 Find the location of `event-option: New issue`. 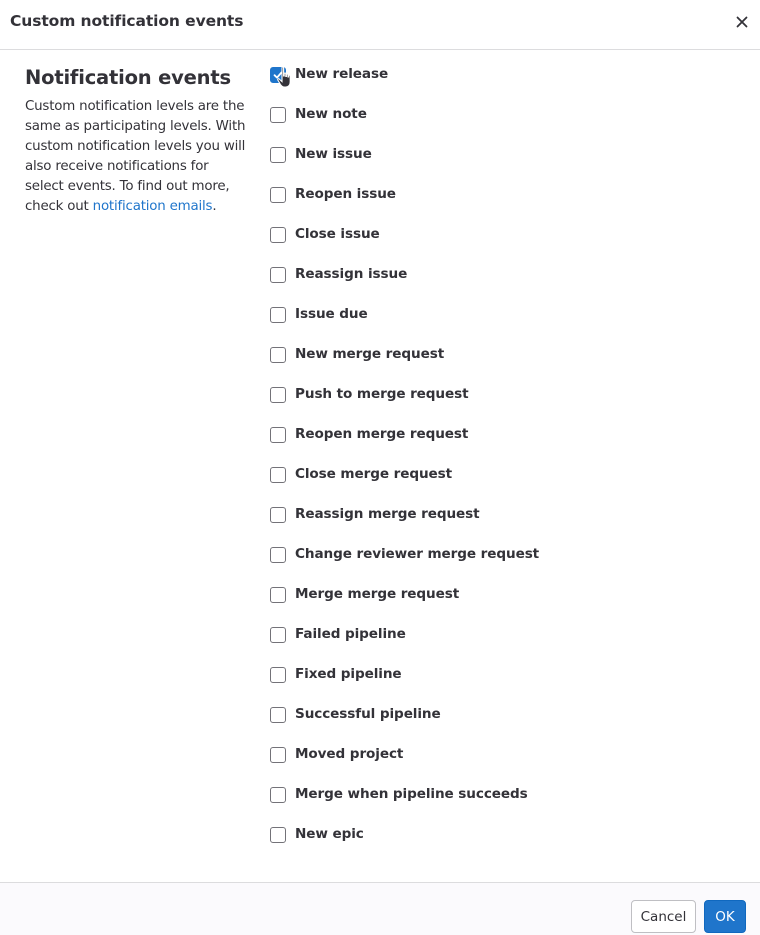

event-option: New issue is located at coordinates (321, 154).